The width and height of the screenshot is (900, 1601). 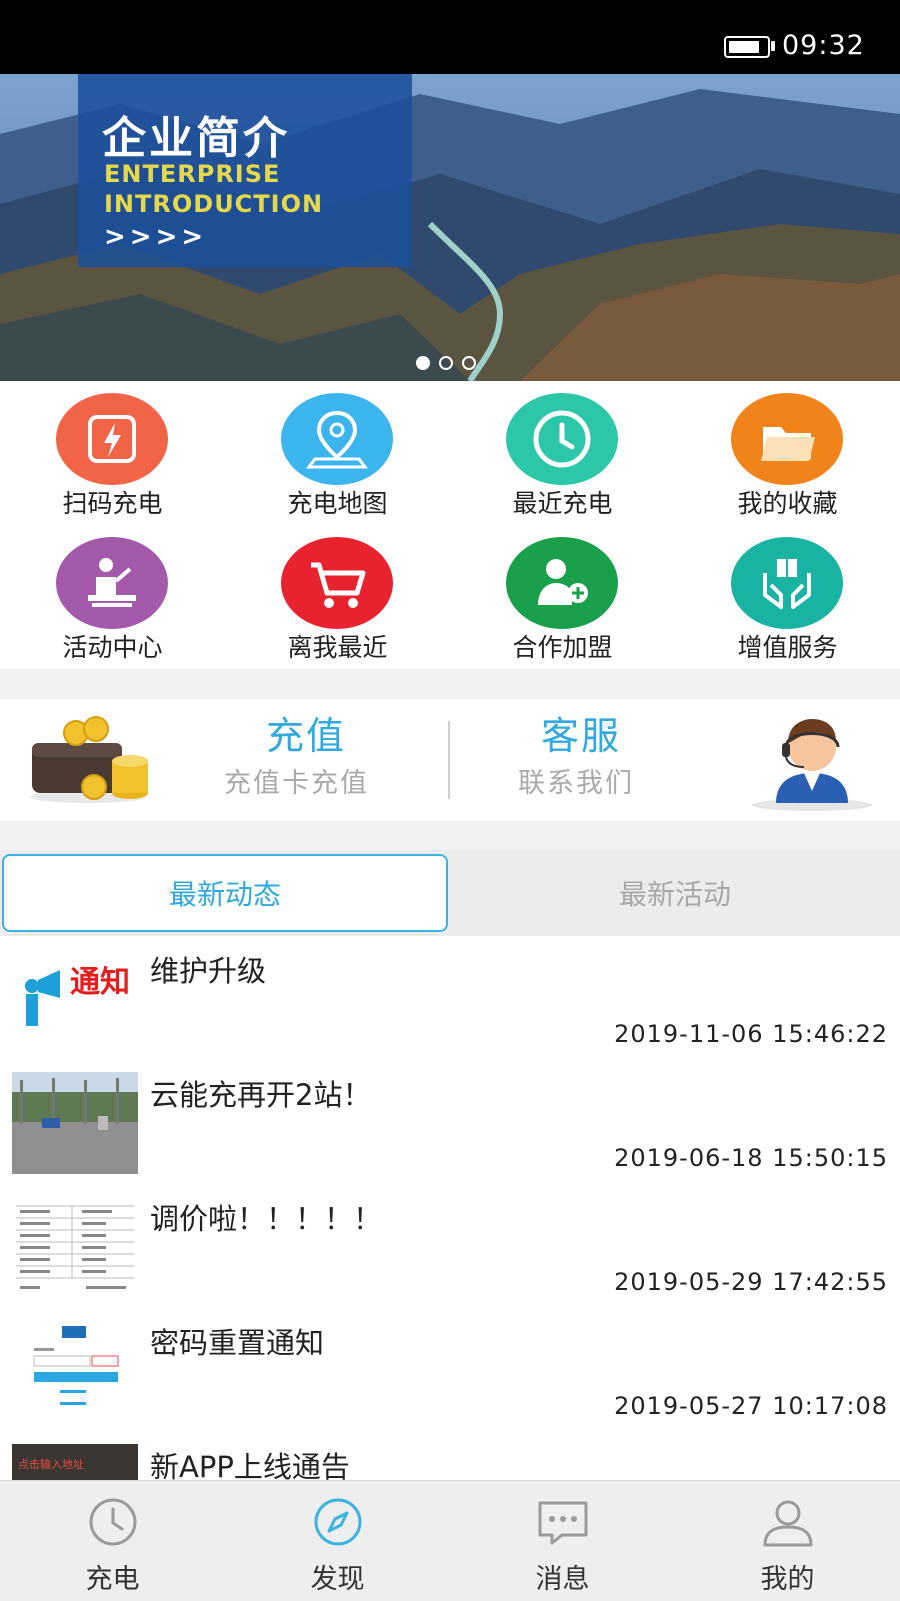 What do you see at coordinates (823, 45) in the screenshot?
I see `status-time: 09:32` at bounding box center [823, 45].